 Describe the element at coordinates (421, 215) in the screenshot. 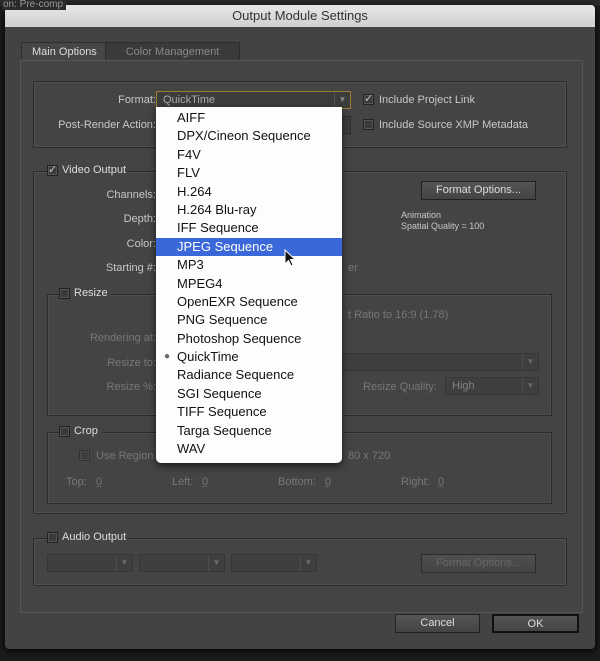

I see `codec-label: Animation` at that location.